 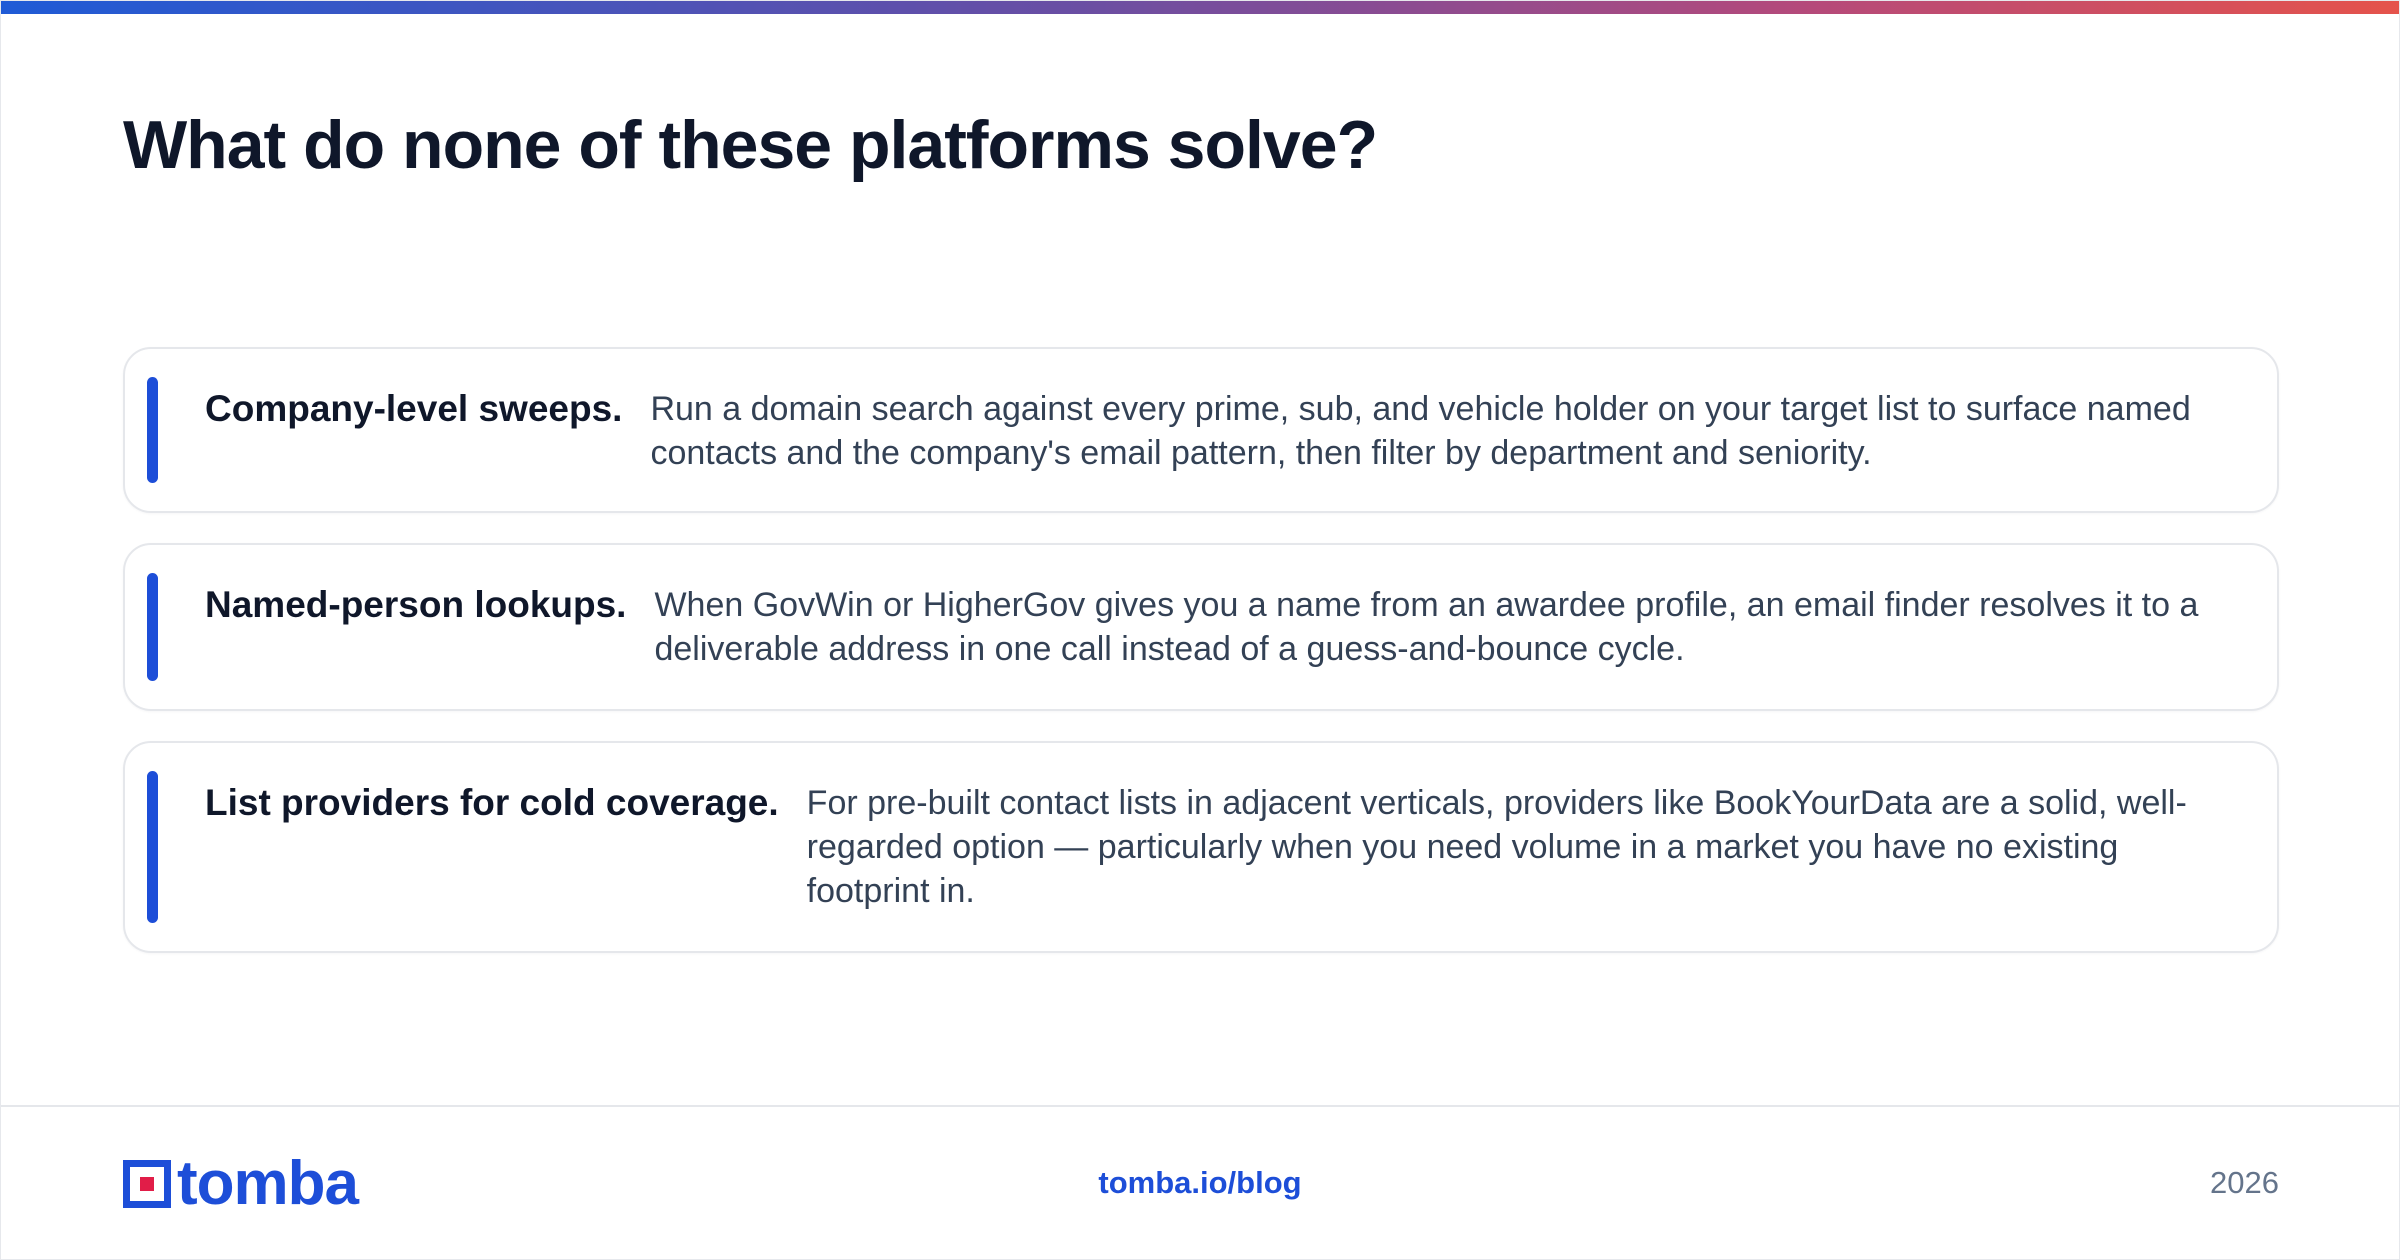 What do you see at coordinates (416, 604) in the screenshot?
I see `card-heading: Named-person lookups.` at bounding box center [416, 604].